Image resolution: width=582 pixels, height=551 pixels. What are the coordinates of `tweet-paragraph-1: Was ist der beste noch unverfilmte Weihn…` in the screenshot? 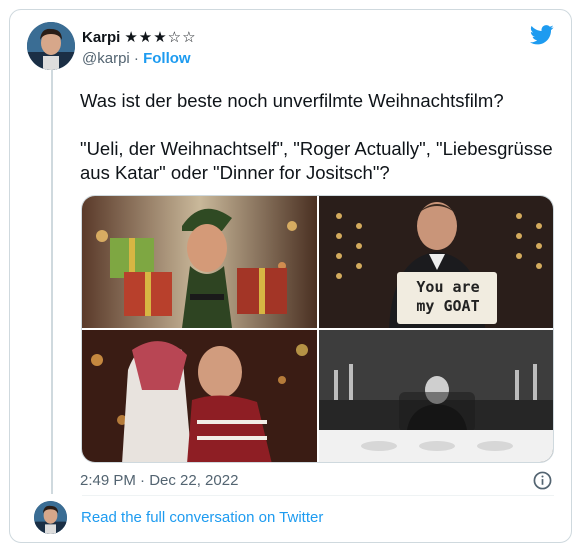 It's located at (292, 100).